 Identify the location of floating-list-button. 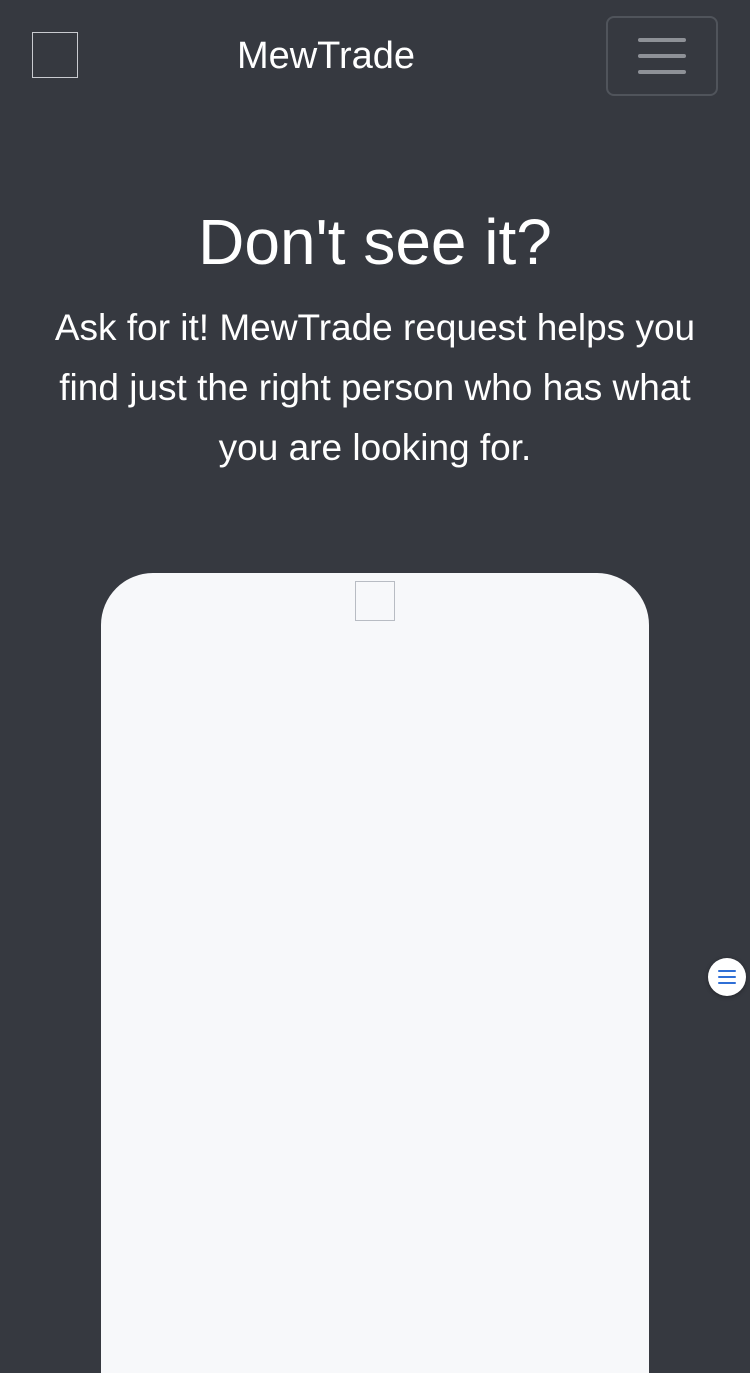
(727, 977).